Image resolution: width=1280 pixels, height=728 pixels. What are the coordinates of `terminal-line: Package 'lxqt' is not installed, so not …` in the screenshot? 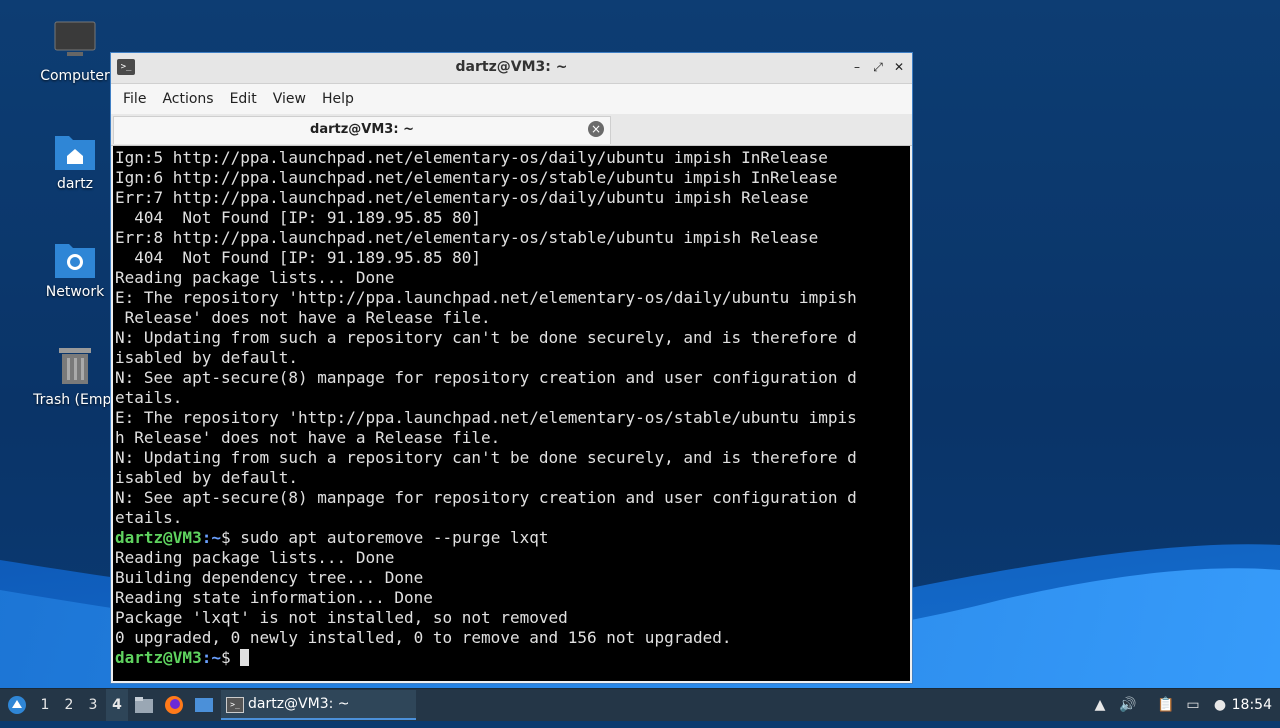 It's located at (341, 617).